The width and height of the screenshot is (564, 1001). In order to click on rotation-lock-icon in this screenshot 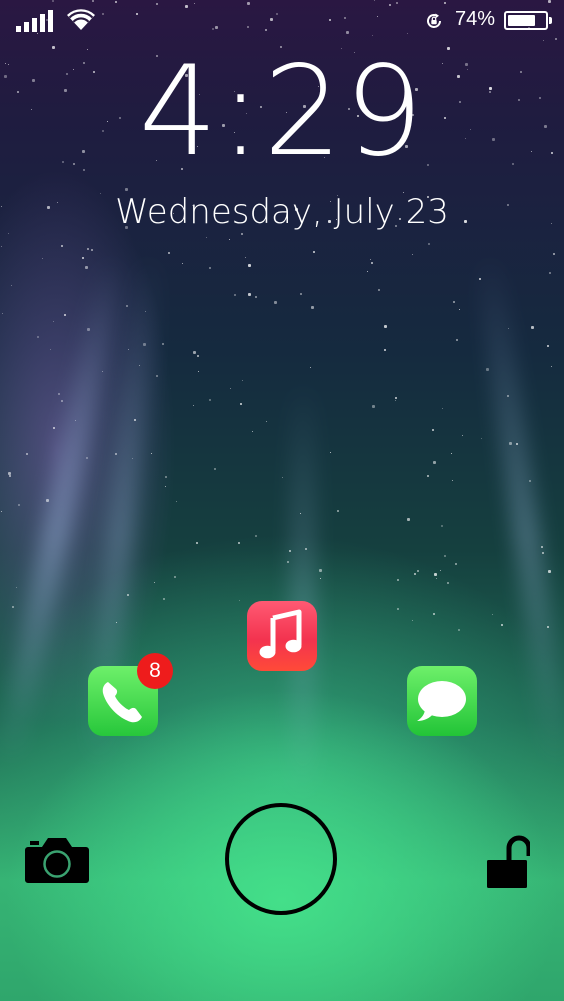, I will do `click(434, 20)`.